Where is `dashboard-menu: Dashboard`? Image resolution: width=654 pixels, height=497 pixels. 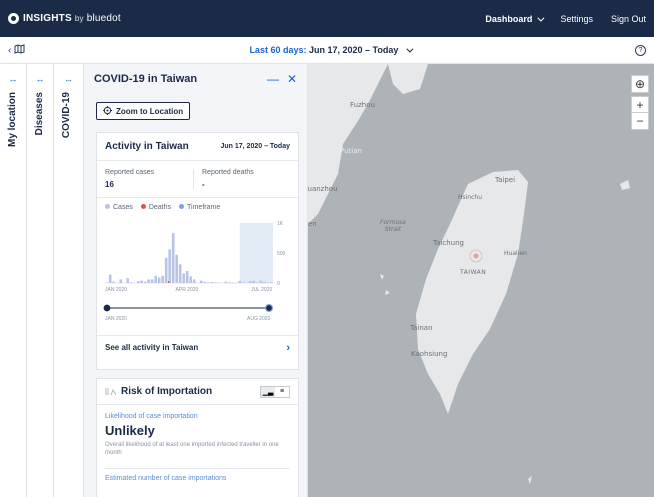
dashboard-menu: Dashboard is located at coordinates (515, 18).